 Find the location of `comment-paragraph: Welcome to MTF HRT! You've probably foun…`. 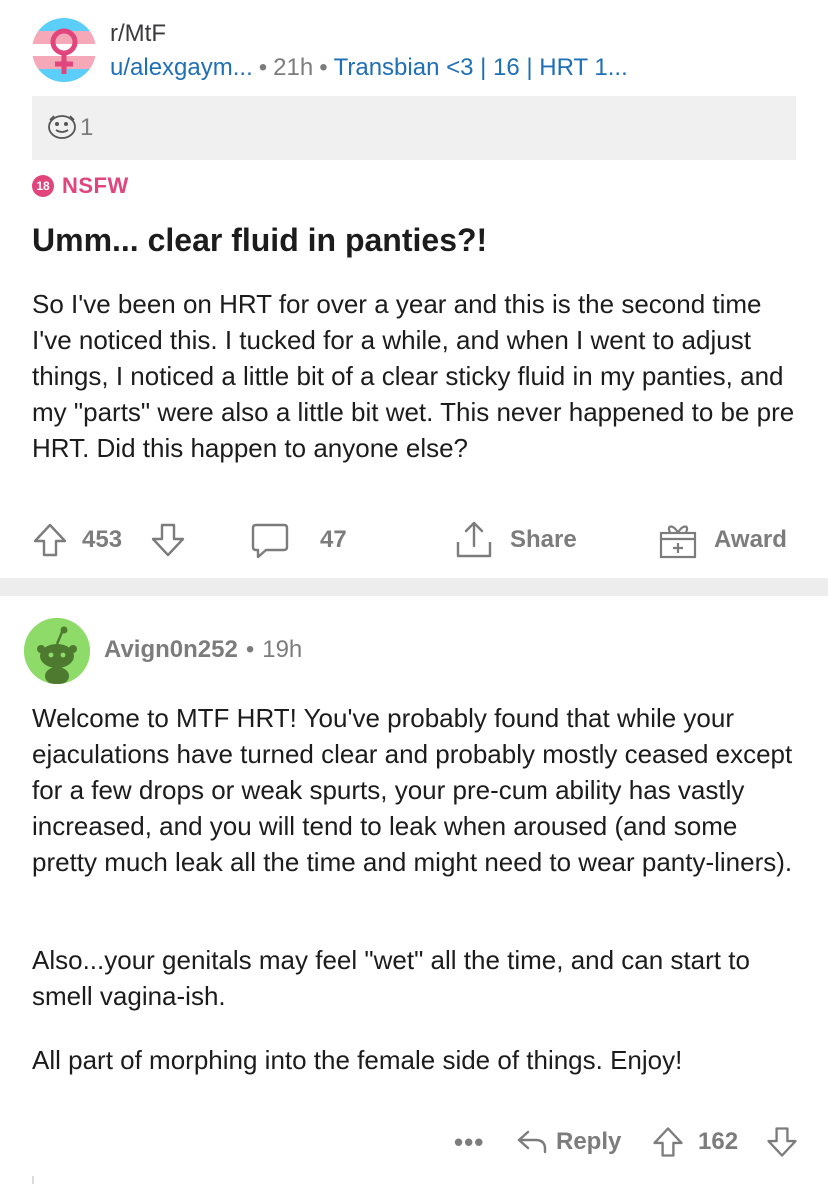

comment-paragraph: Welcome to MTF HRT! You've probably foun… is located at coordinates (412, 790).